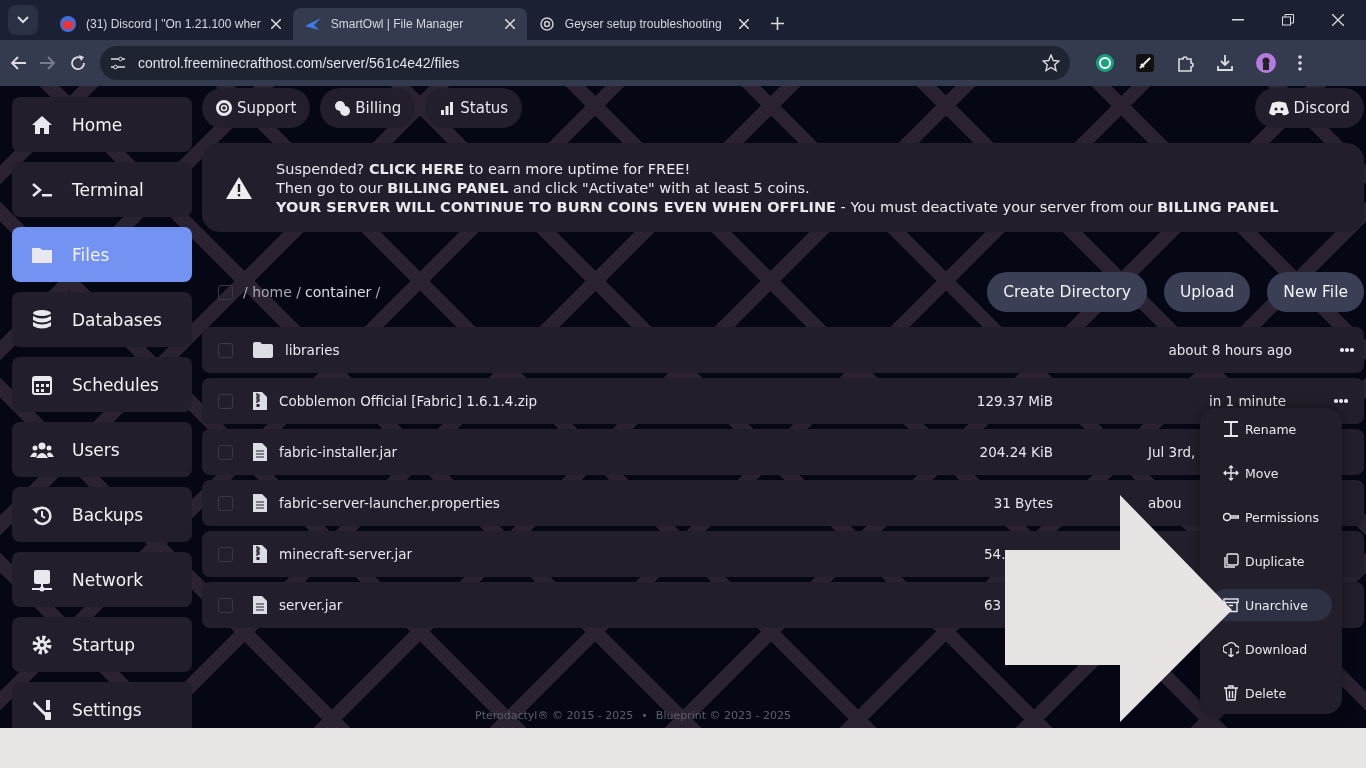  I want to click on file-size: 204.24 KiB, so click(1015, 452).